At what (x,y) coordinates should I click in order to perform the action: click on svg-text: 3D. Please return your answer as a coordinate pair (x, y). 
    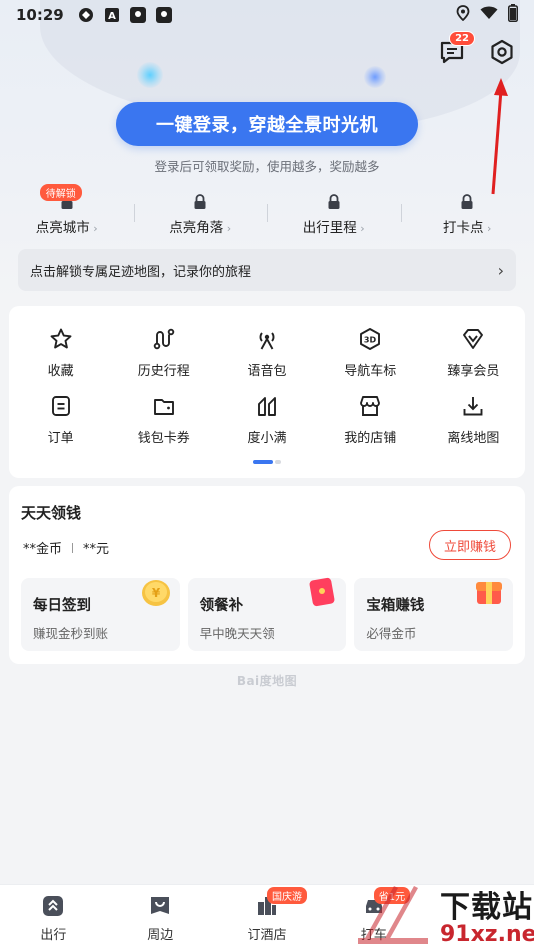
    Looking at the image, I should click on (370, 340).